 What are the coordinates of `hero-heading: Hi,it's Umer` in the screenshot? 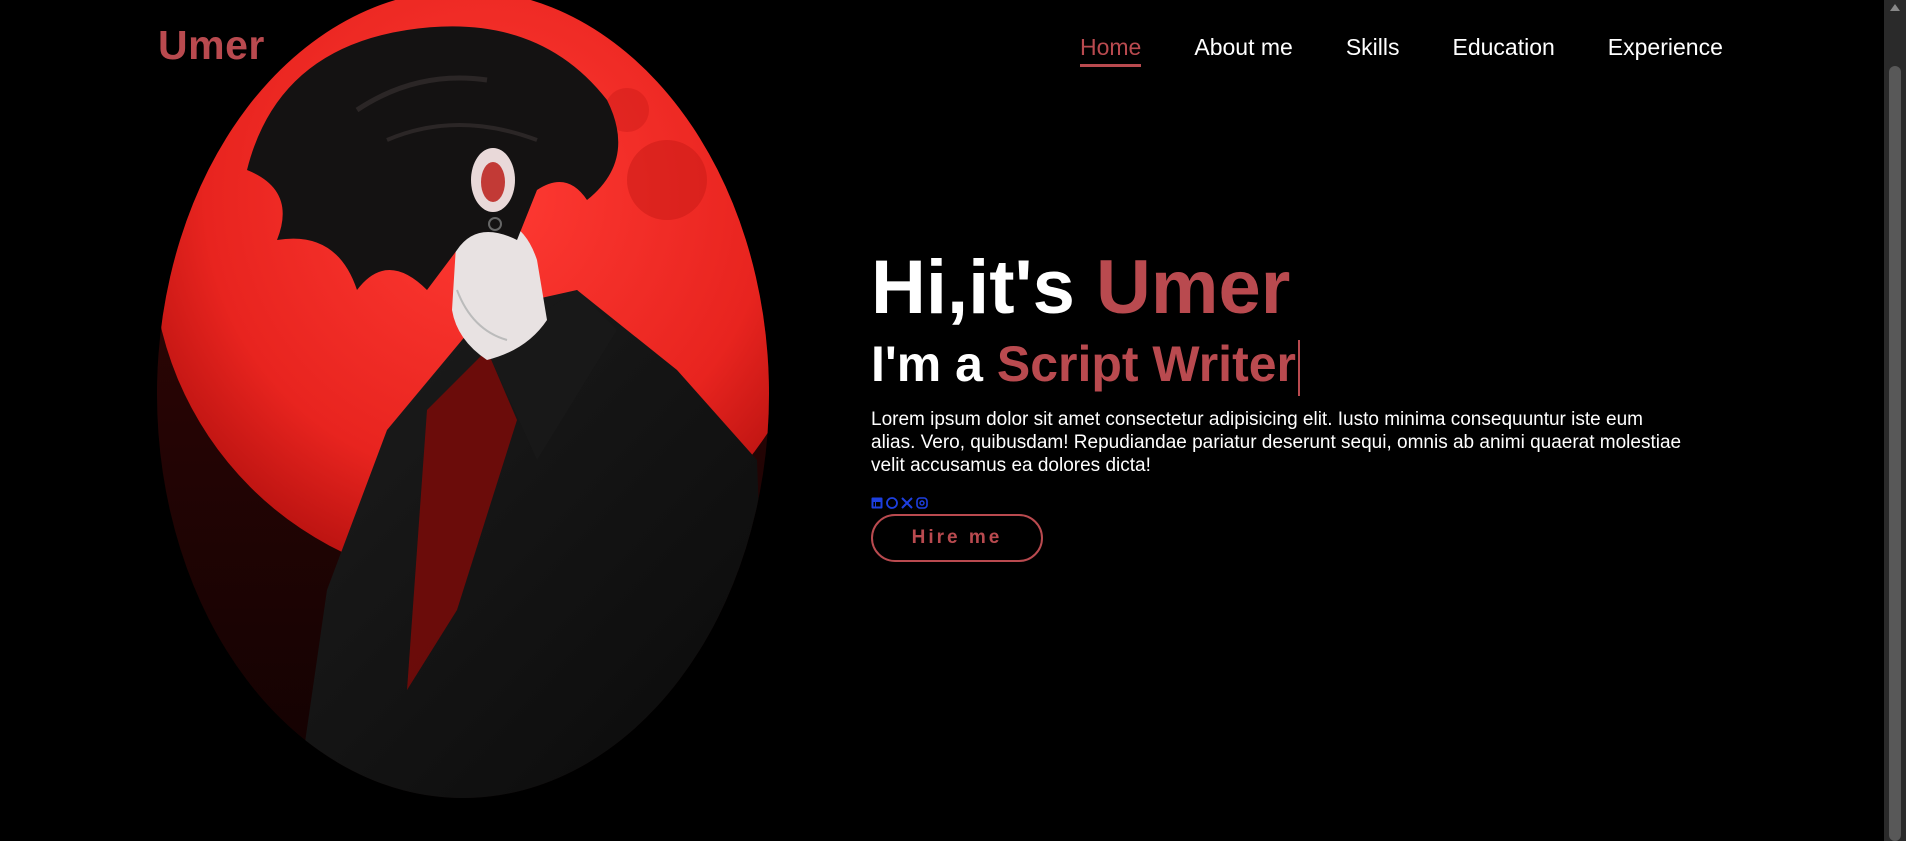 It's located at (1281, 288).